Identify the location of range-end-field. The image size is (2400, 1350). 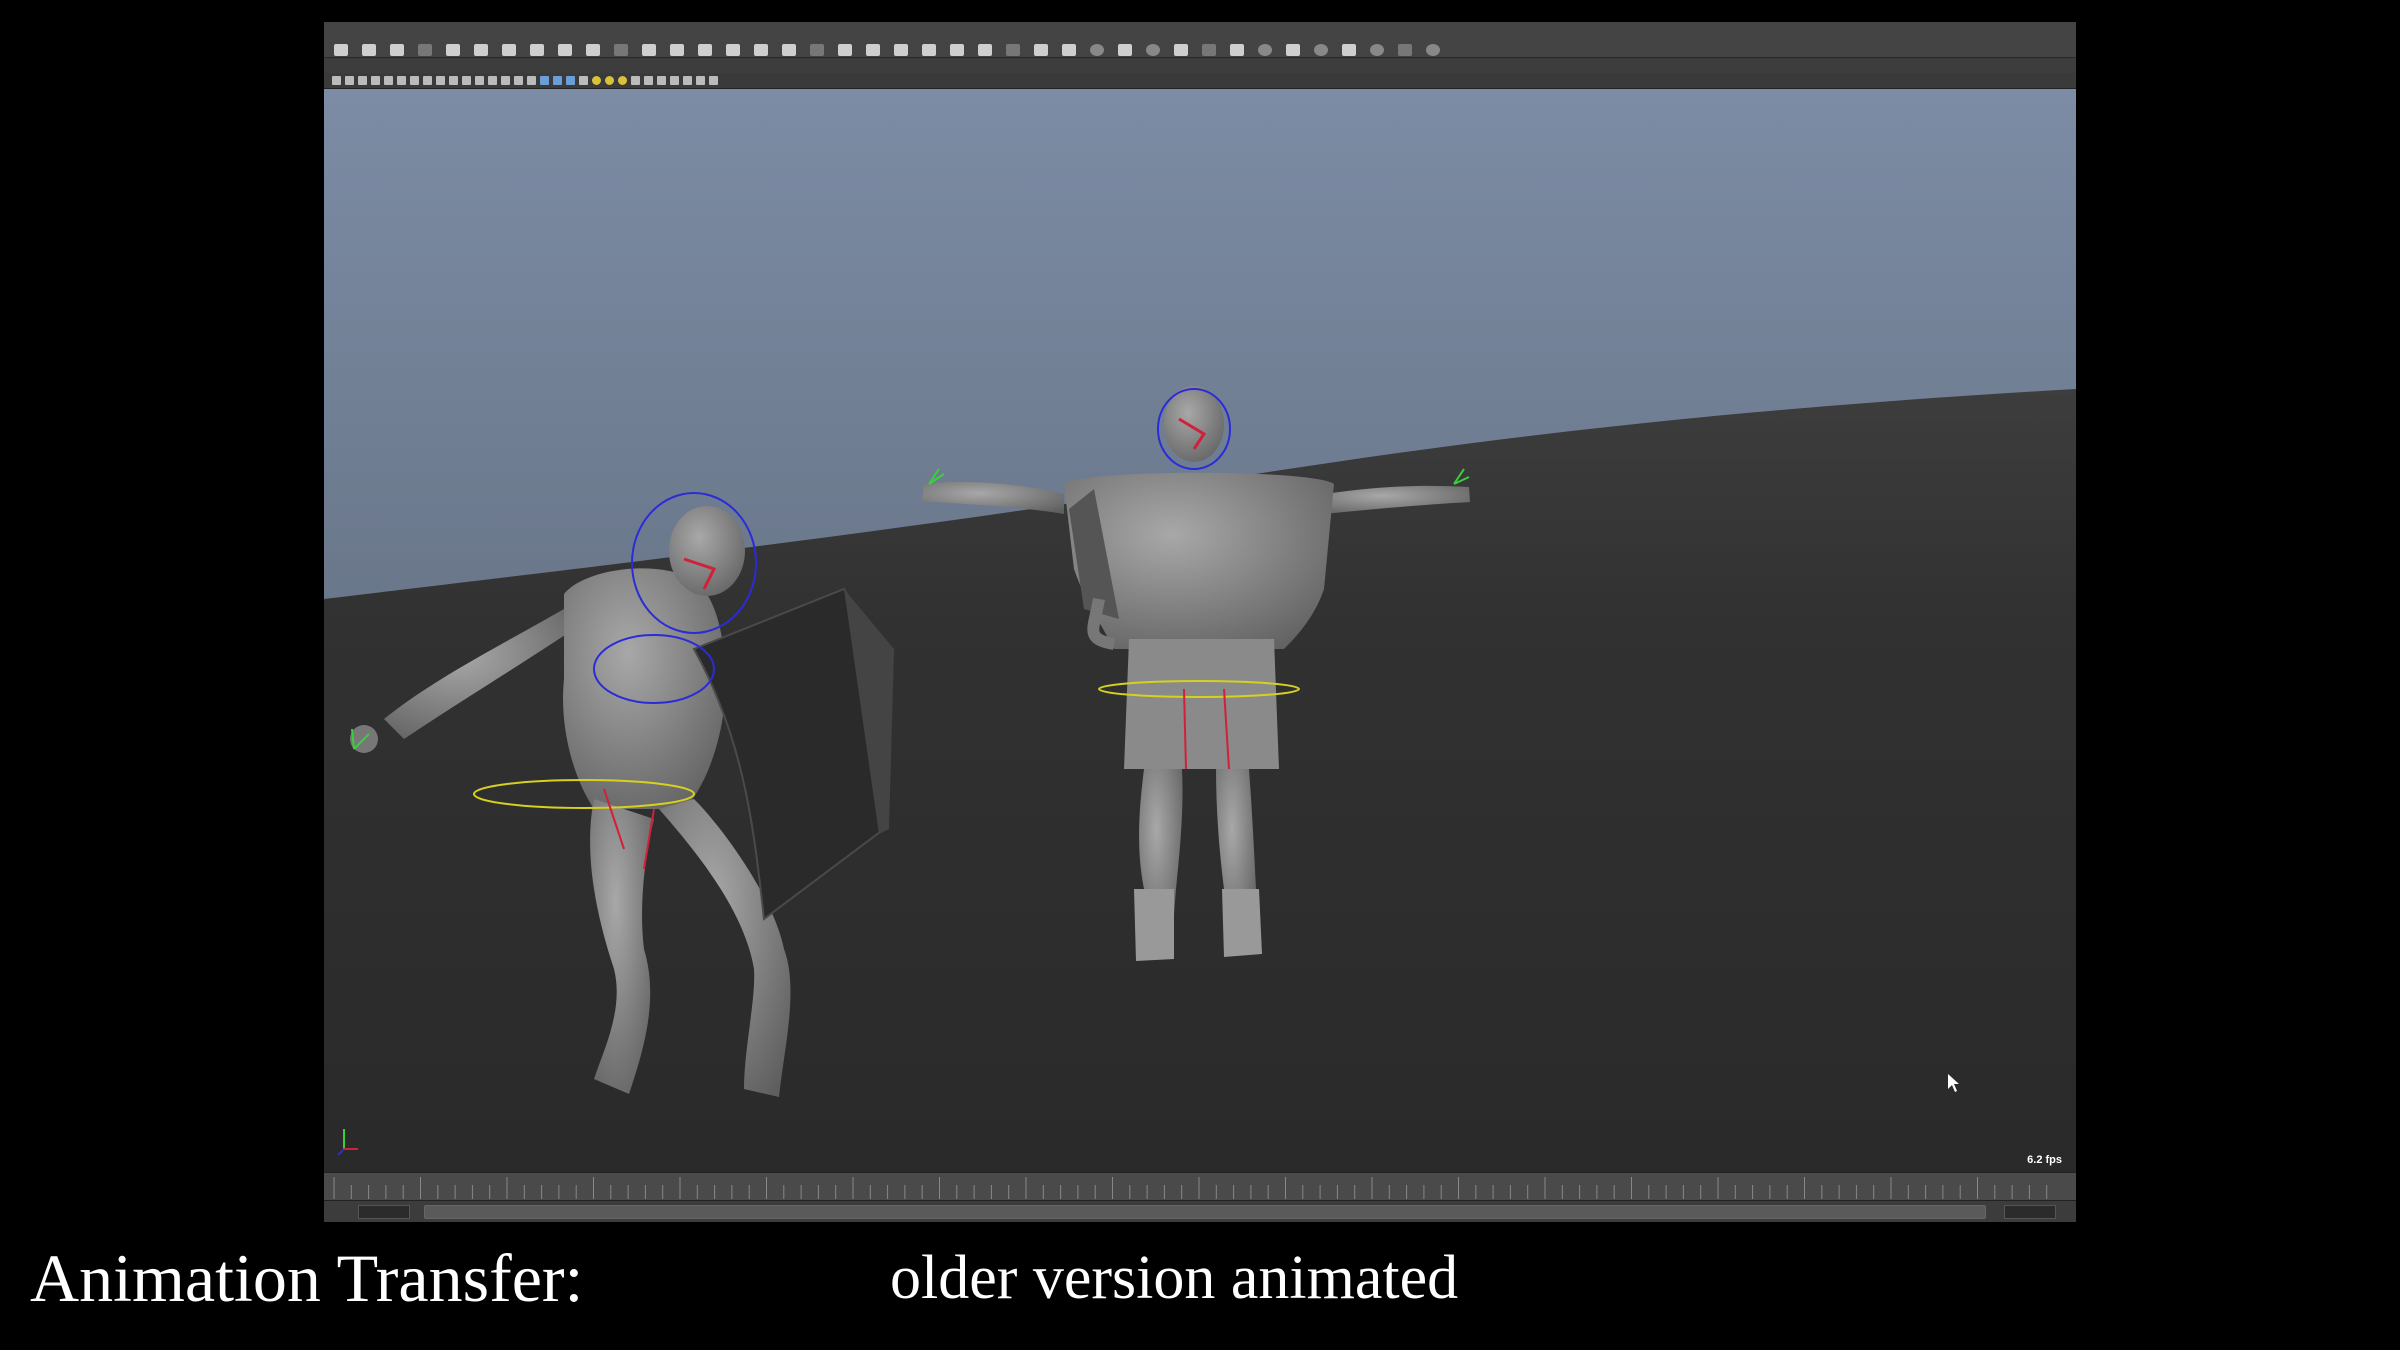
(2030, 1212).